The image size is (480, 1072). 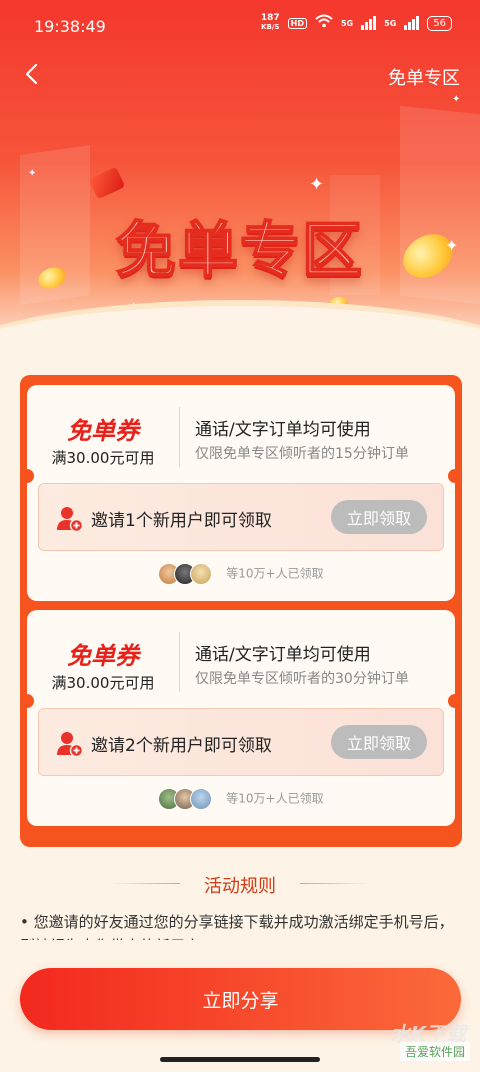 What do you see at coordinates (240, 330) in the screenshot?
I see `hero-arc` at bounding box center [240, 330].